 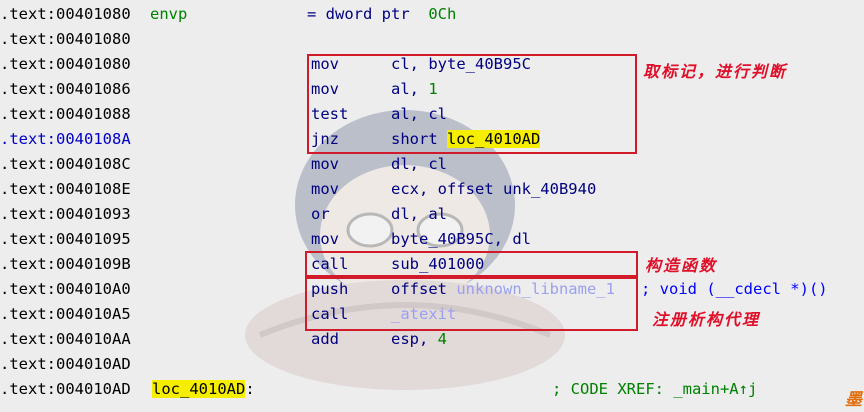 What do you see at coordinates (654, 389) in the screenshot?
I see `xref-comment: ; CODE XREF: _main+A↑j` at bounding box center [654, 389].